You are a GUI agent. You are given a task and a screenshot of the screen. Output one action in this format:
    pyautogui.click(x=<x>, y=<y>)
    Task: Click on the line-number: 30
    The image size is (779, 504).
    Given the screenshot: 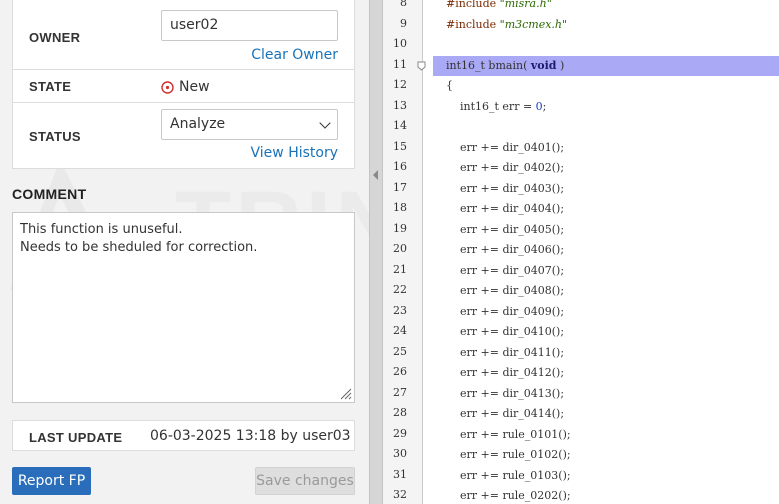 What is the action you would take?
    pyautogui.click(x=400, y=453)
    